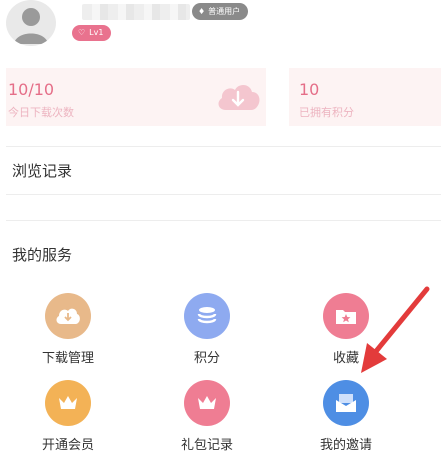  I want to click on service-download-manage: 下载管理, so click(68, 329).